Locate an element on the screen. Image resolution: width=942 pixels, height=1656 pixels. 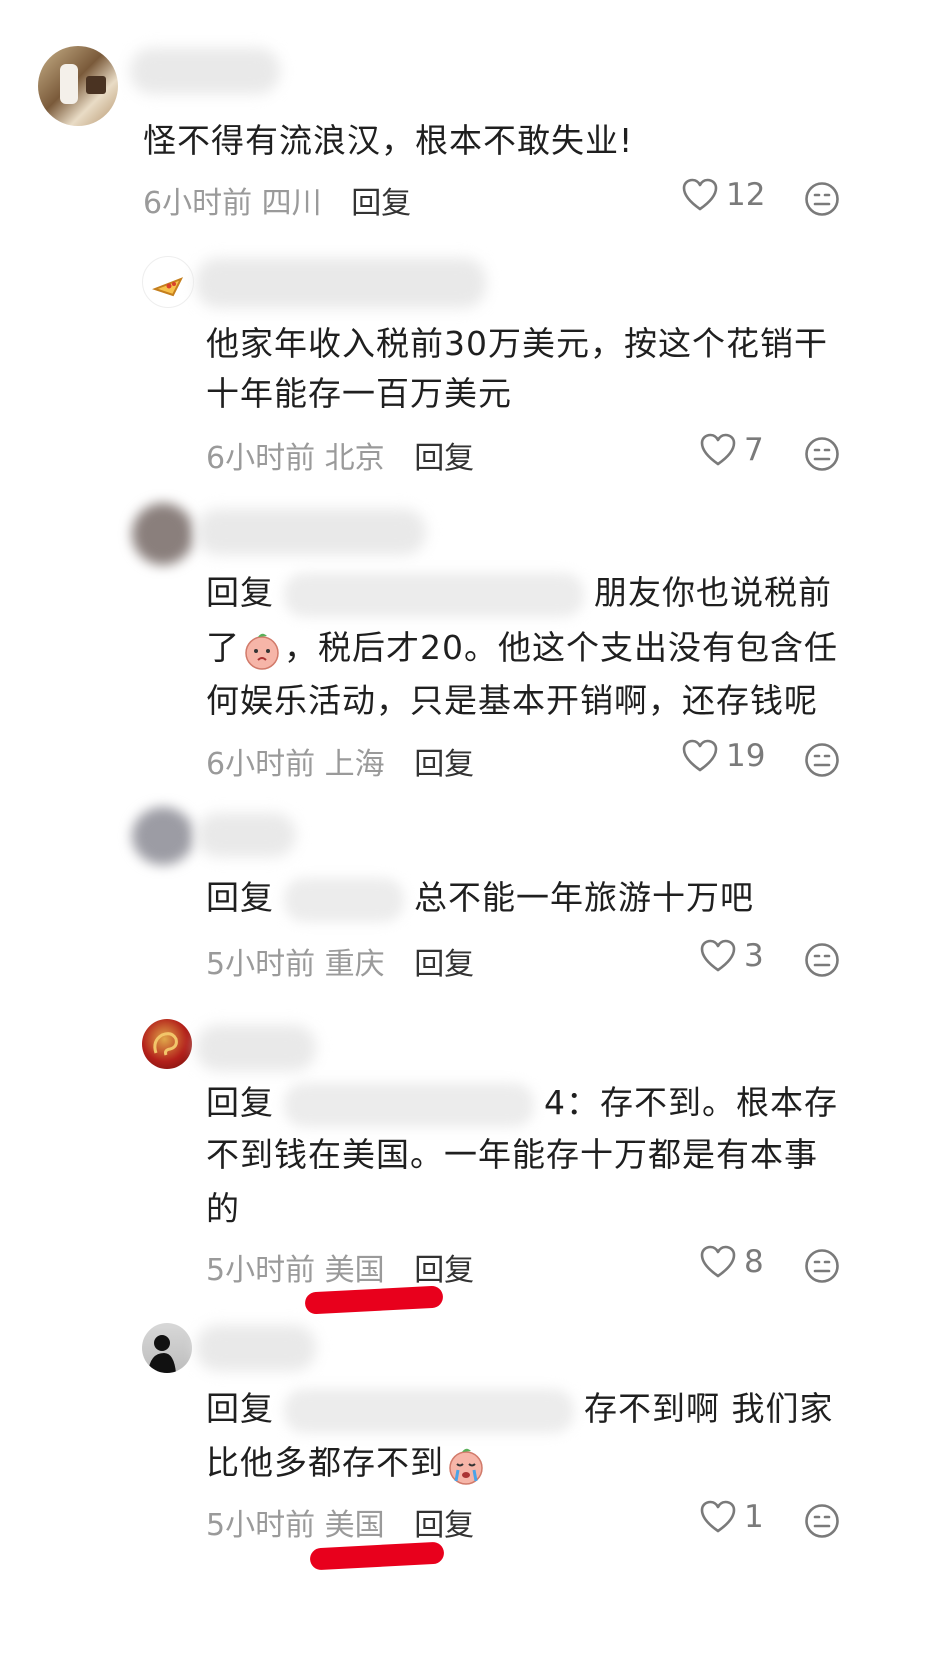
comment-meta: 5小时前 重庆 回复 is located at coordinates (340, 961).